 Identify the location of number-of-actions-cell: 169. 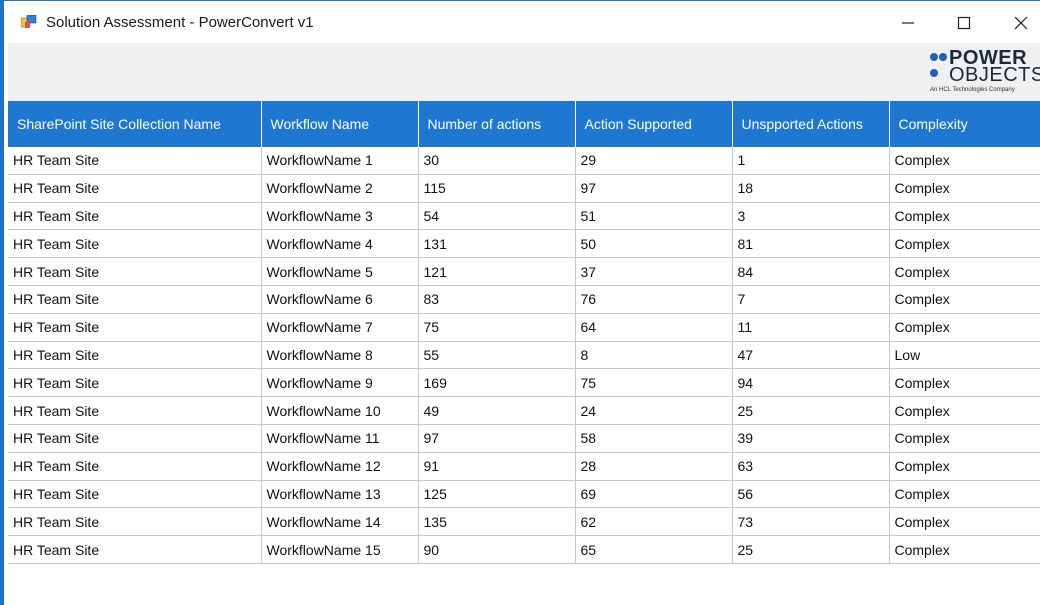
(497, 383).